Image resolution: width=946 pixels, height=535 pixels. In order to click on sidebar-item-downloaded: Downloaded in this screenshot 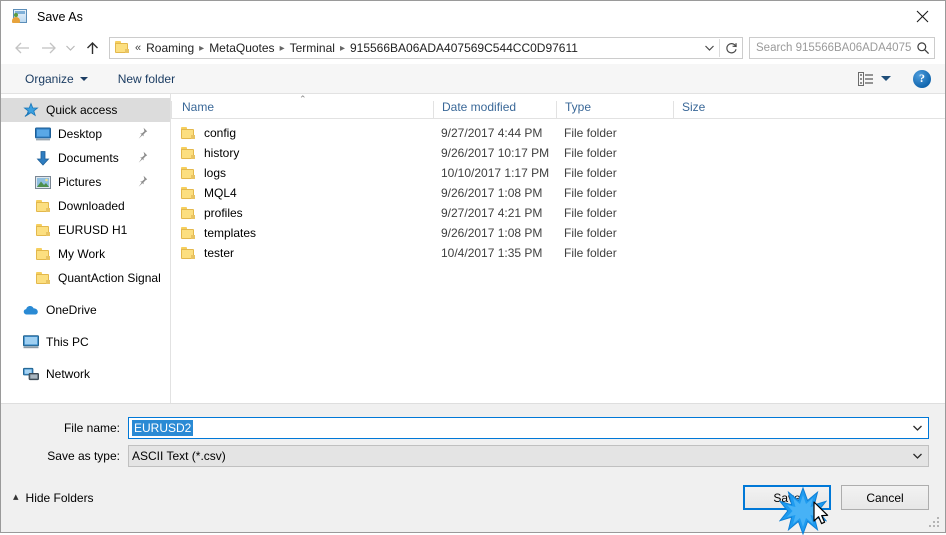, I will do `click(85, 206)`.